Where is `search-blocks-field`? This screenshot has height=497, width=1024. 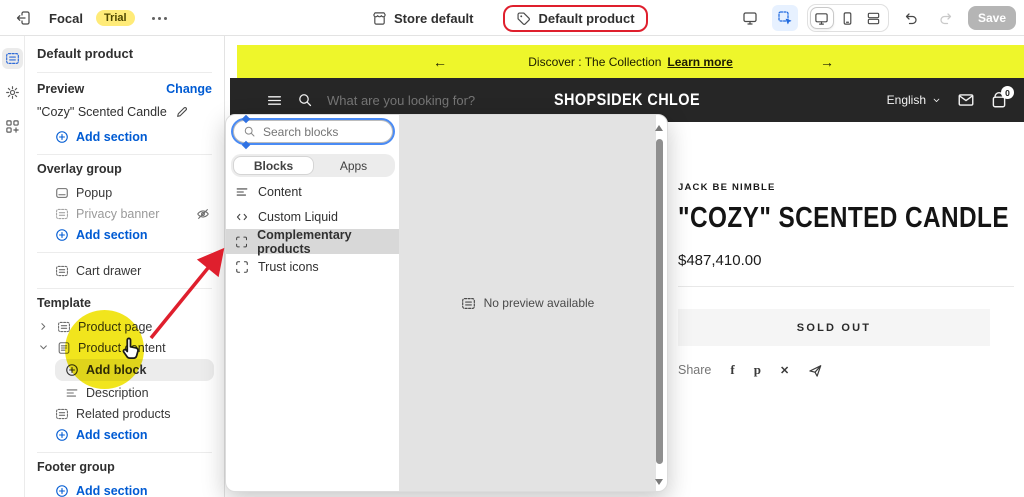
search-blocks-field is located at coordinates (313, 131).